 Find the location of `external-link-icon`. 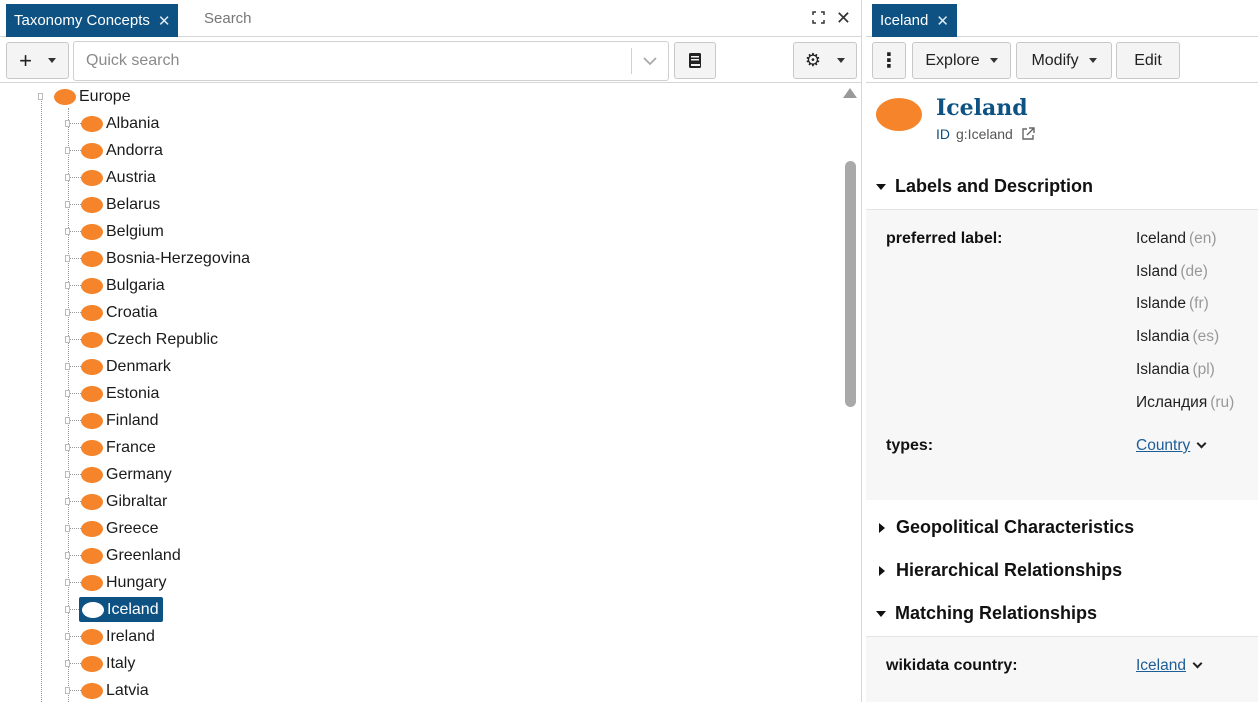

external-link-icon is located at coordinates (1028, 134).